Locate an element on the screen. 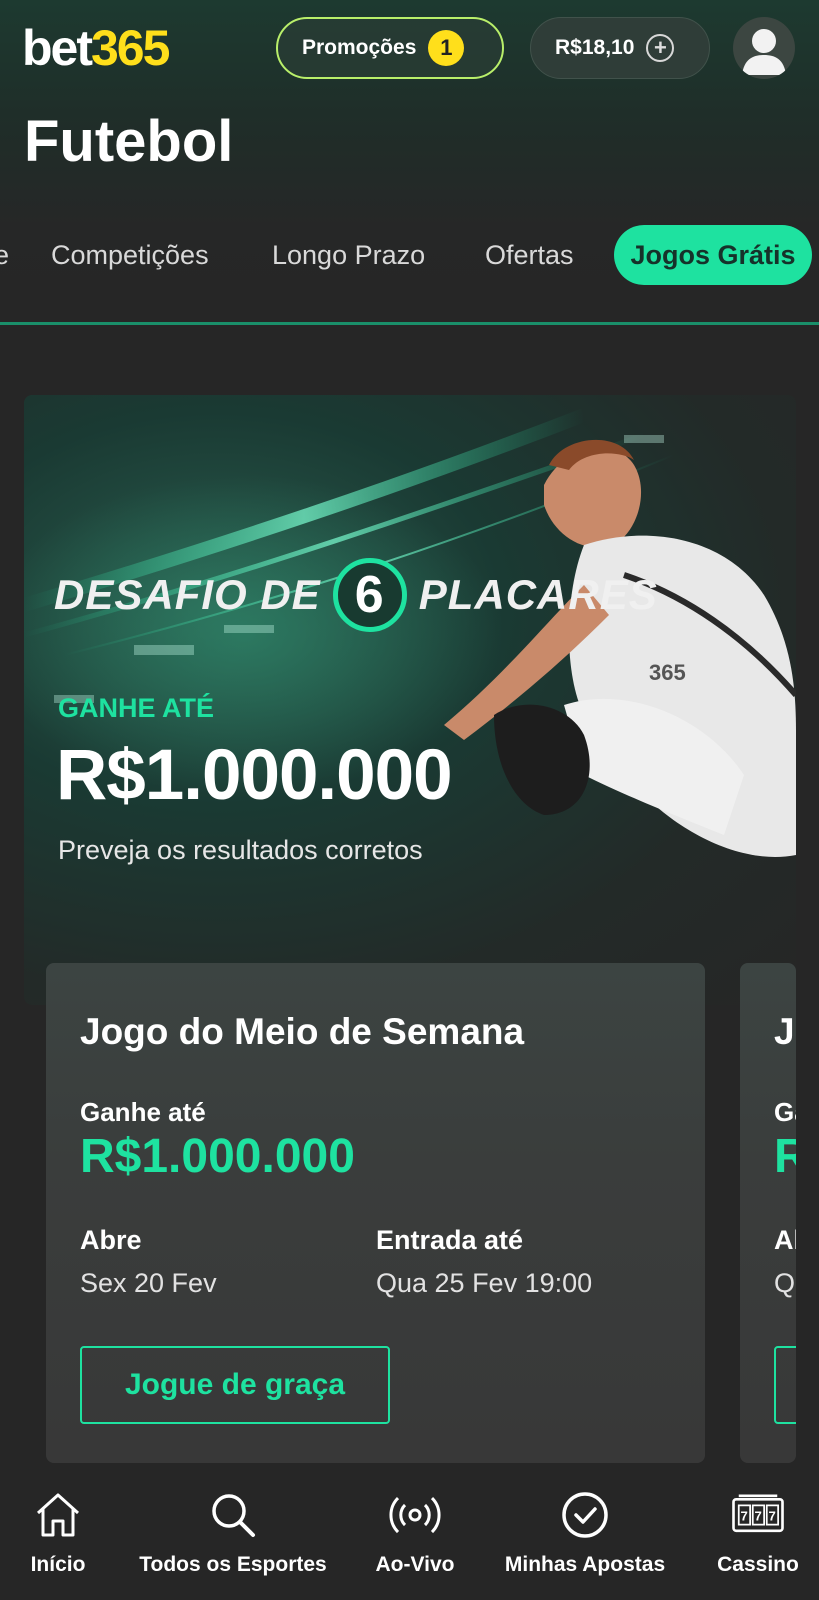 This screenshot has width=819, height=1600. nav-ao-vivo: Ao-Vivo is located at coordinates (415, 1532).